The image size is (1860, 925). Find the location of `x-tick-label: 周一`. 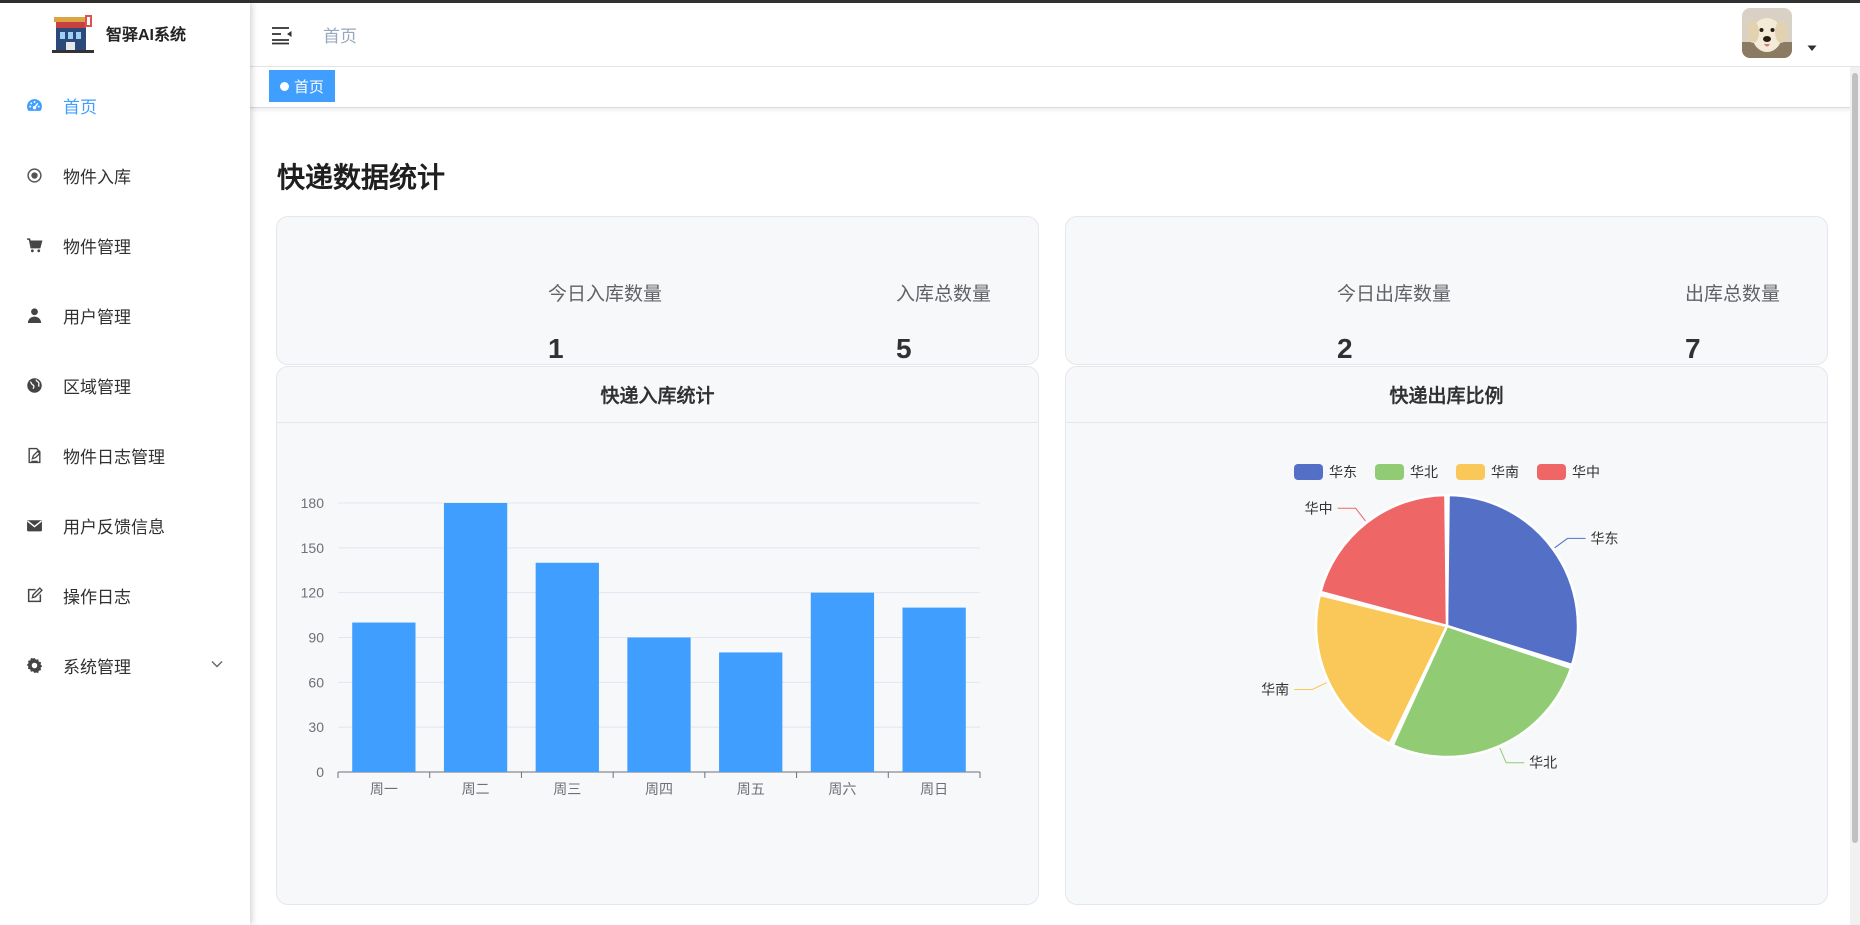

x-tick-label: 周一 is located at coordinates (384, 789).